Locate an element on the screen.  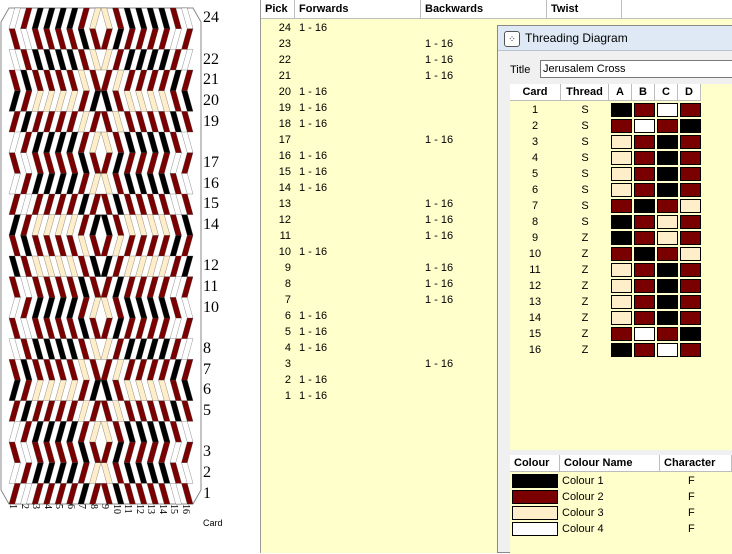
card-row: 11 Z is located at coordinates (621, 270).